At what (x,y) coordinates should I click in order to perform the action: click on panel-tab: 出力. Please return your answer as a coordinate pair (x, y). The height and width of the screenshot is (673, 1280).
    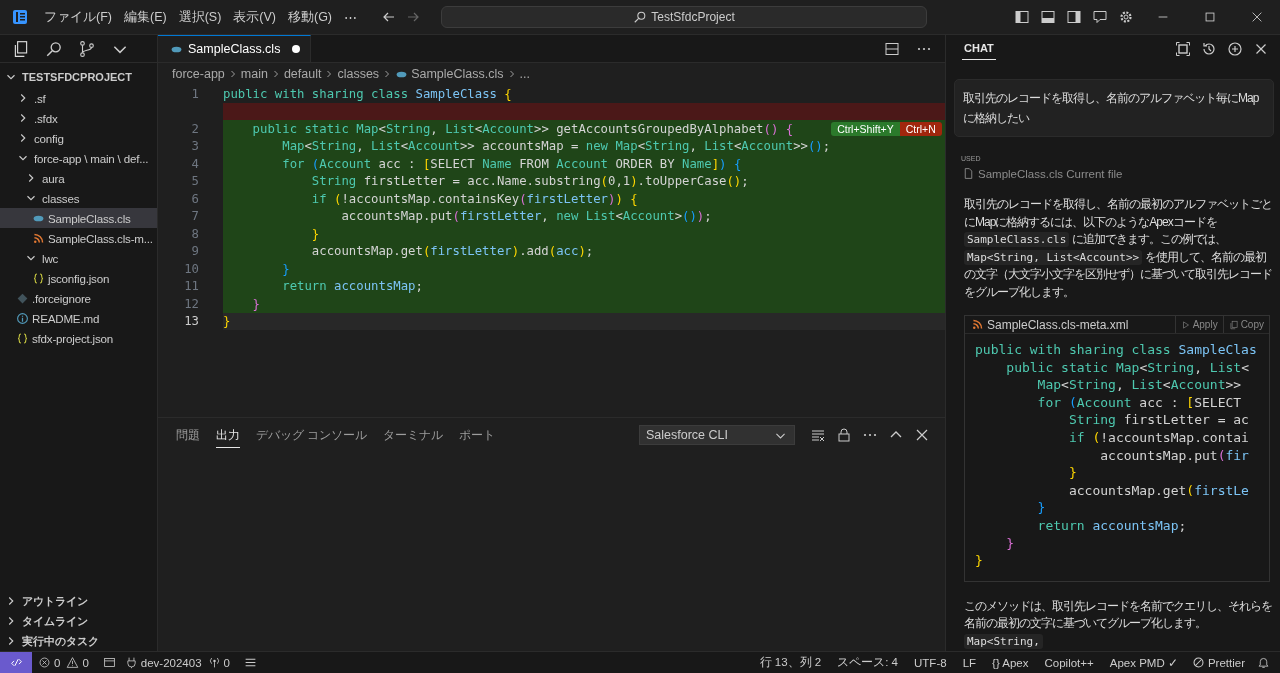
    Looking at the image, I should click on (228, 435).